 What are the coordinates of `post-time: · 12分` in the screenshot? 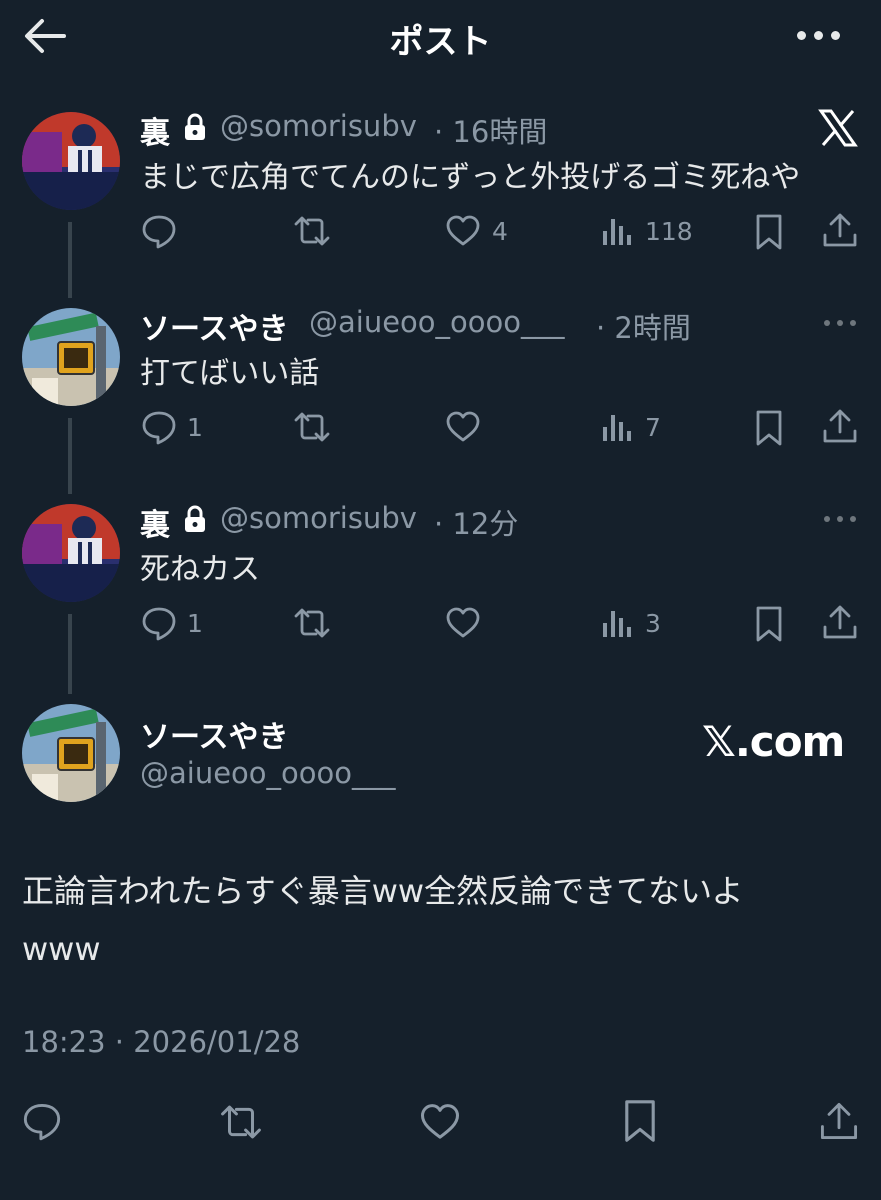 It's located at (476, 522).